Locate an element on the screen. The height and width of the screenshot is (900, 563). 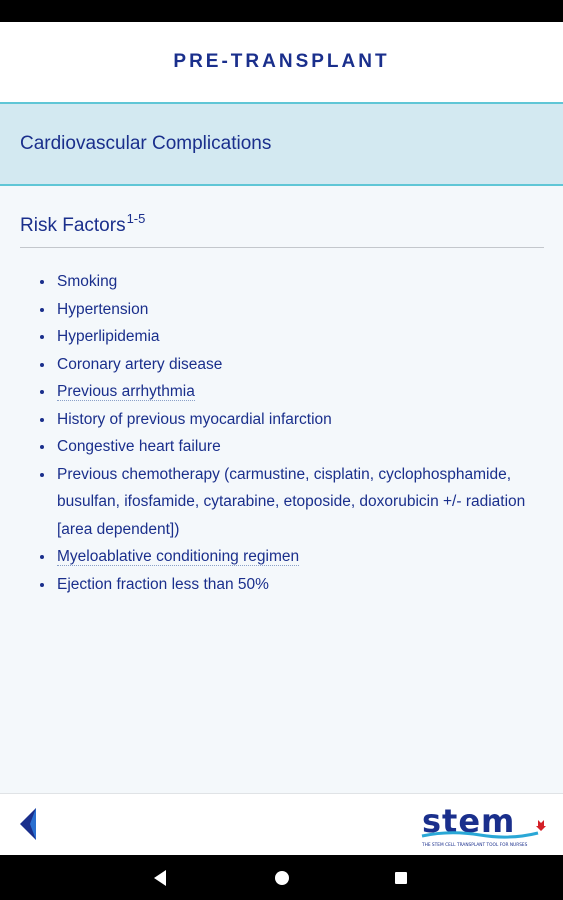
back-button is located at coordinates (28, 824).